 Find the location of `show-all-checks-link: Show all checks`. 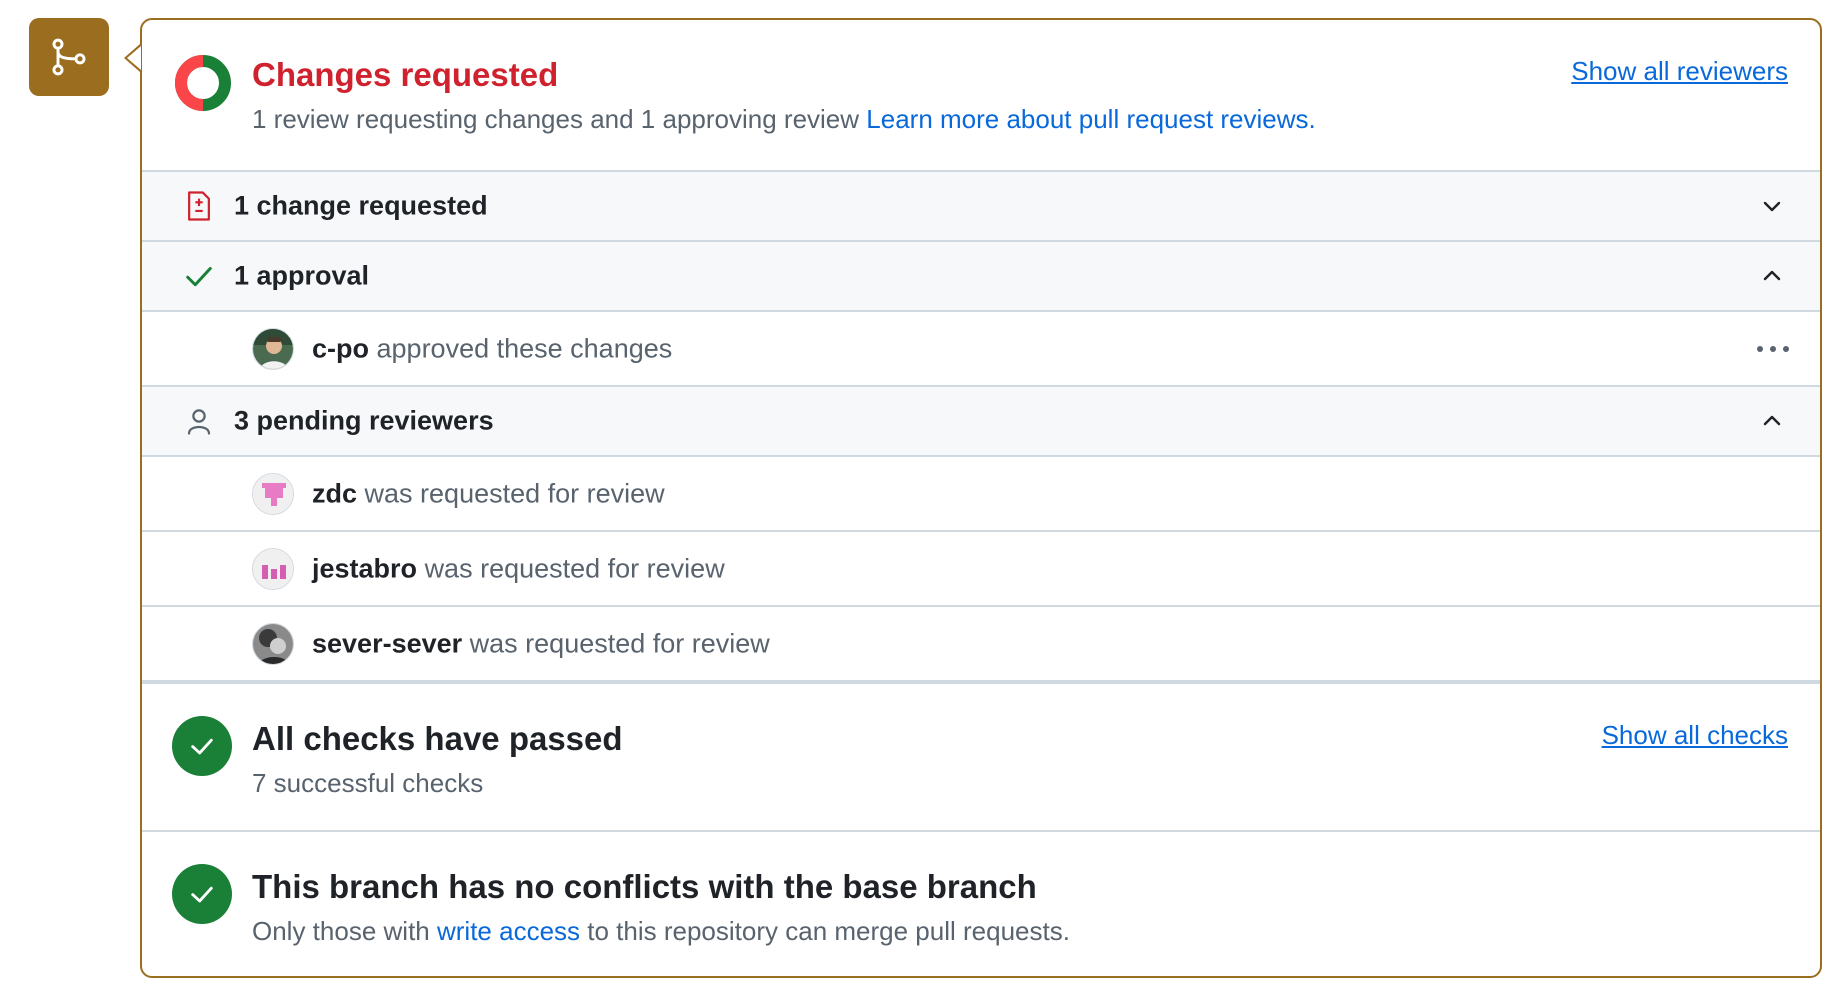

show-all-checks-link: Show all checks is located at coordinates (1695, 735).